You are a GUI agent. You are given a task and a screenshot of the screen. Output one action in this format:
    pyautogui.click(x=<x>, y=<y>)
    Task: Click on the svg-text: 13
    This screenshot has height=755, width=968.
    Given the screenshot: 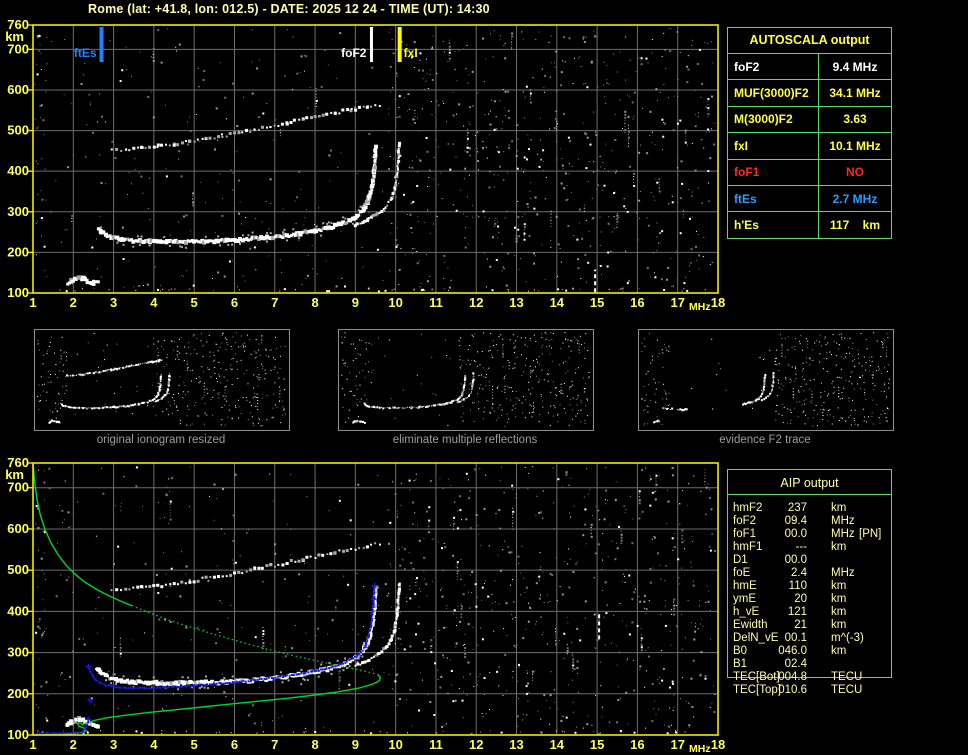 What is the action you would take?
    pyautogui.click(x=516, y=302)
    